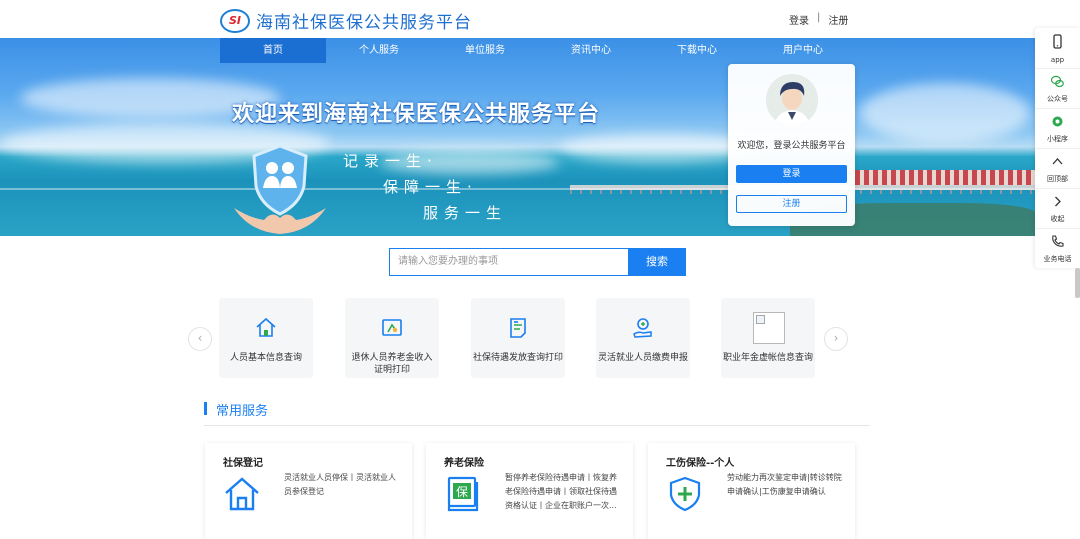  Describe the element at coordinates (517, 358) in the screenshot. I see `service-tile-label: 社保待遇发放查询打印` at that location.